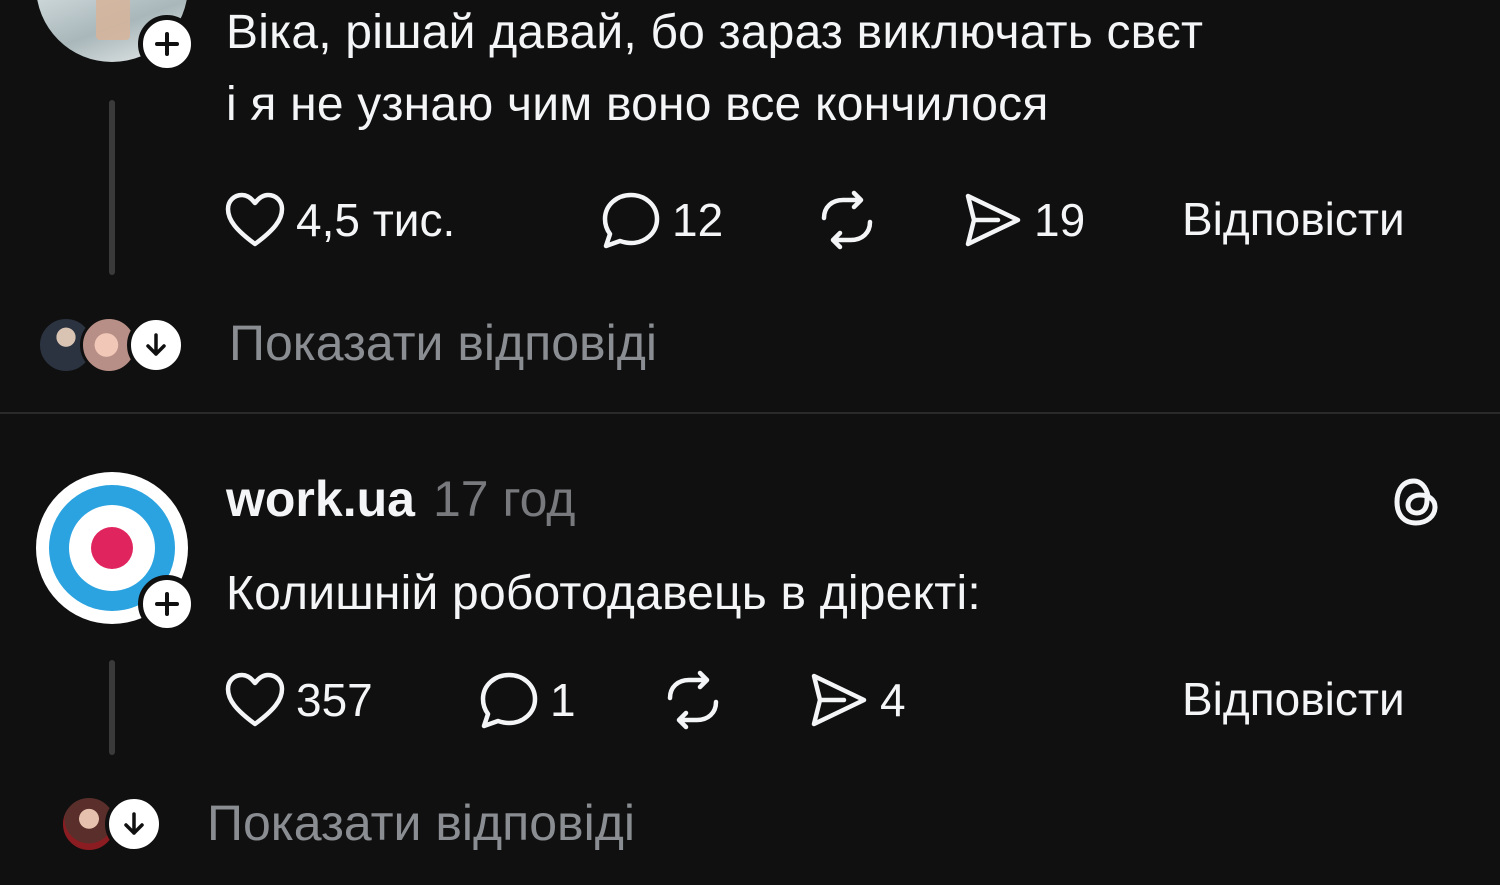  I want to click on post2-like-button: 357, so click(298, 700).